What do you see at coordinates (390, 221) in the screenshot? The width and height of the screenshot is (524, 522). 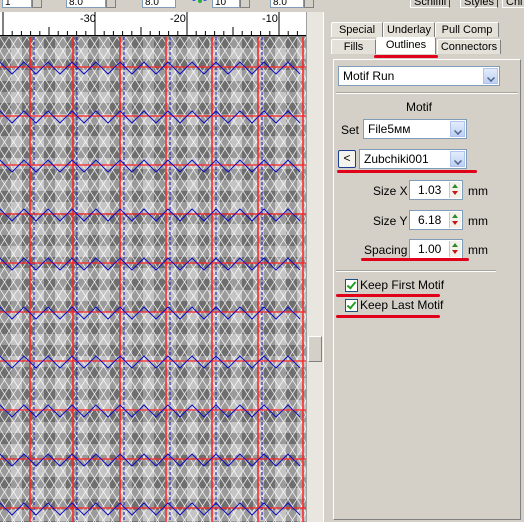 I see `size-y-label: Size Y` at bounding box center [390, 221].